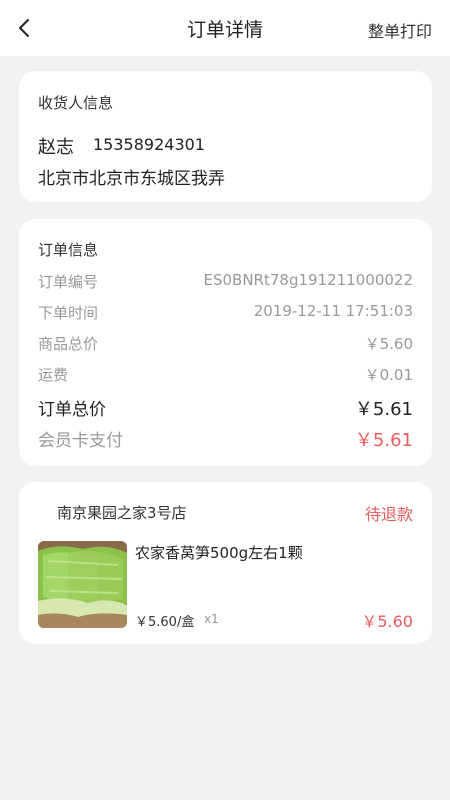 The width and height of the screenshot is (450, 800). I want to click on order-total-row: 订单总价 ￥5.61, so click(225, 407).